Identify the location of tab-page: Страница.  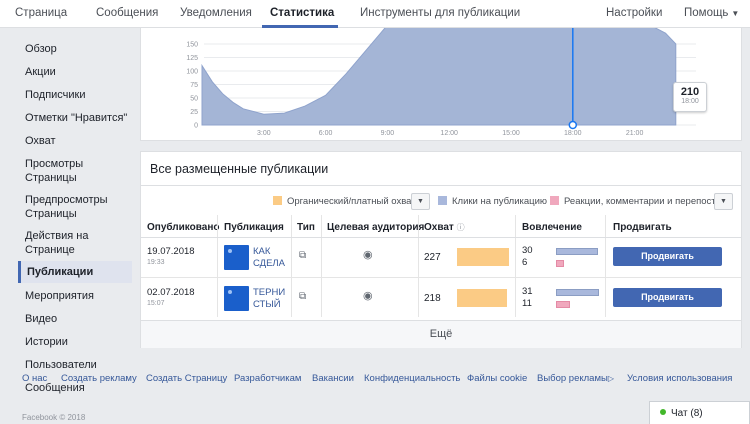
(41, 13).